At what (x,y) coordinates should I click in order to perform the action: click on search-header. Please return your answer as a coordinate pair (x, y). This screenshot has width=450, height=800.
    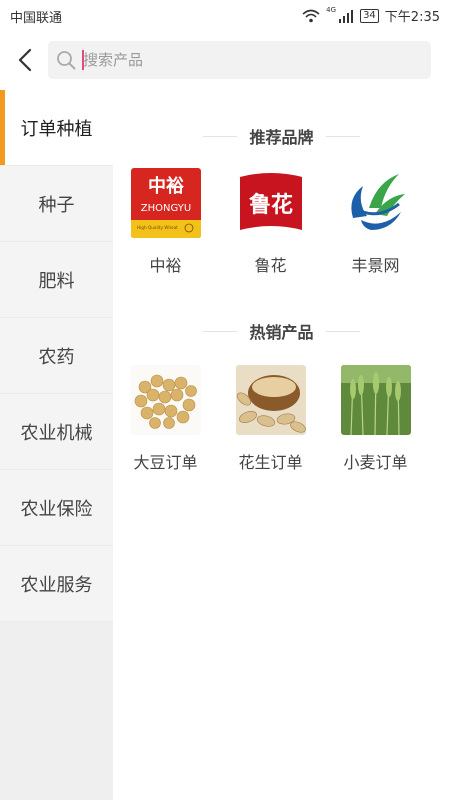
    Looking at the image, I should click on (225, 60).